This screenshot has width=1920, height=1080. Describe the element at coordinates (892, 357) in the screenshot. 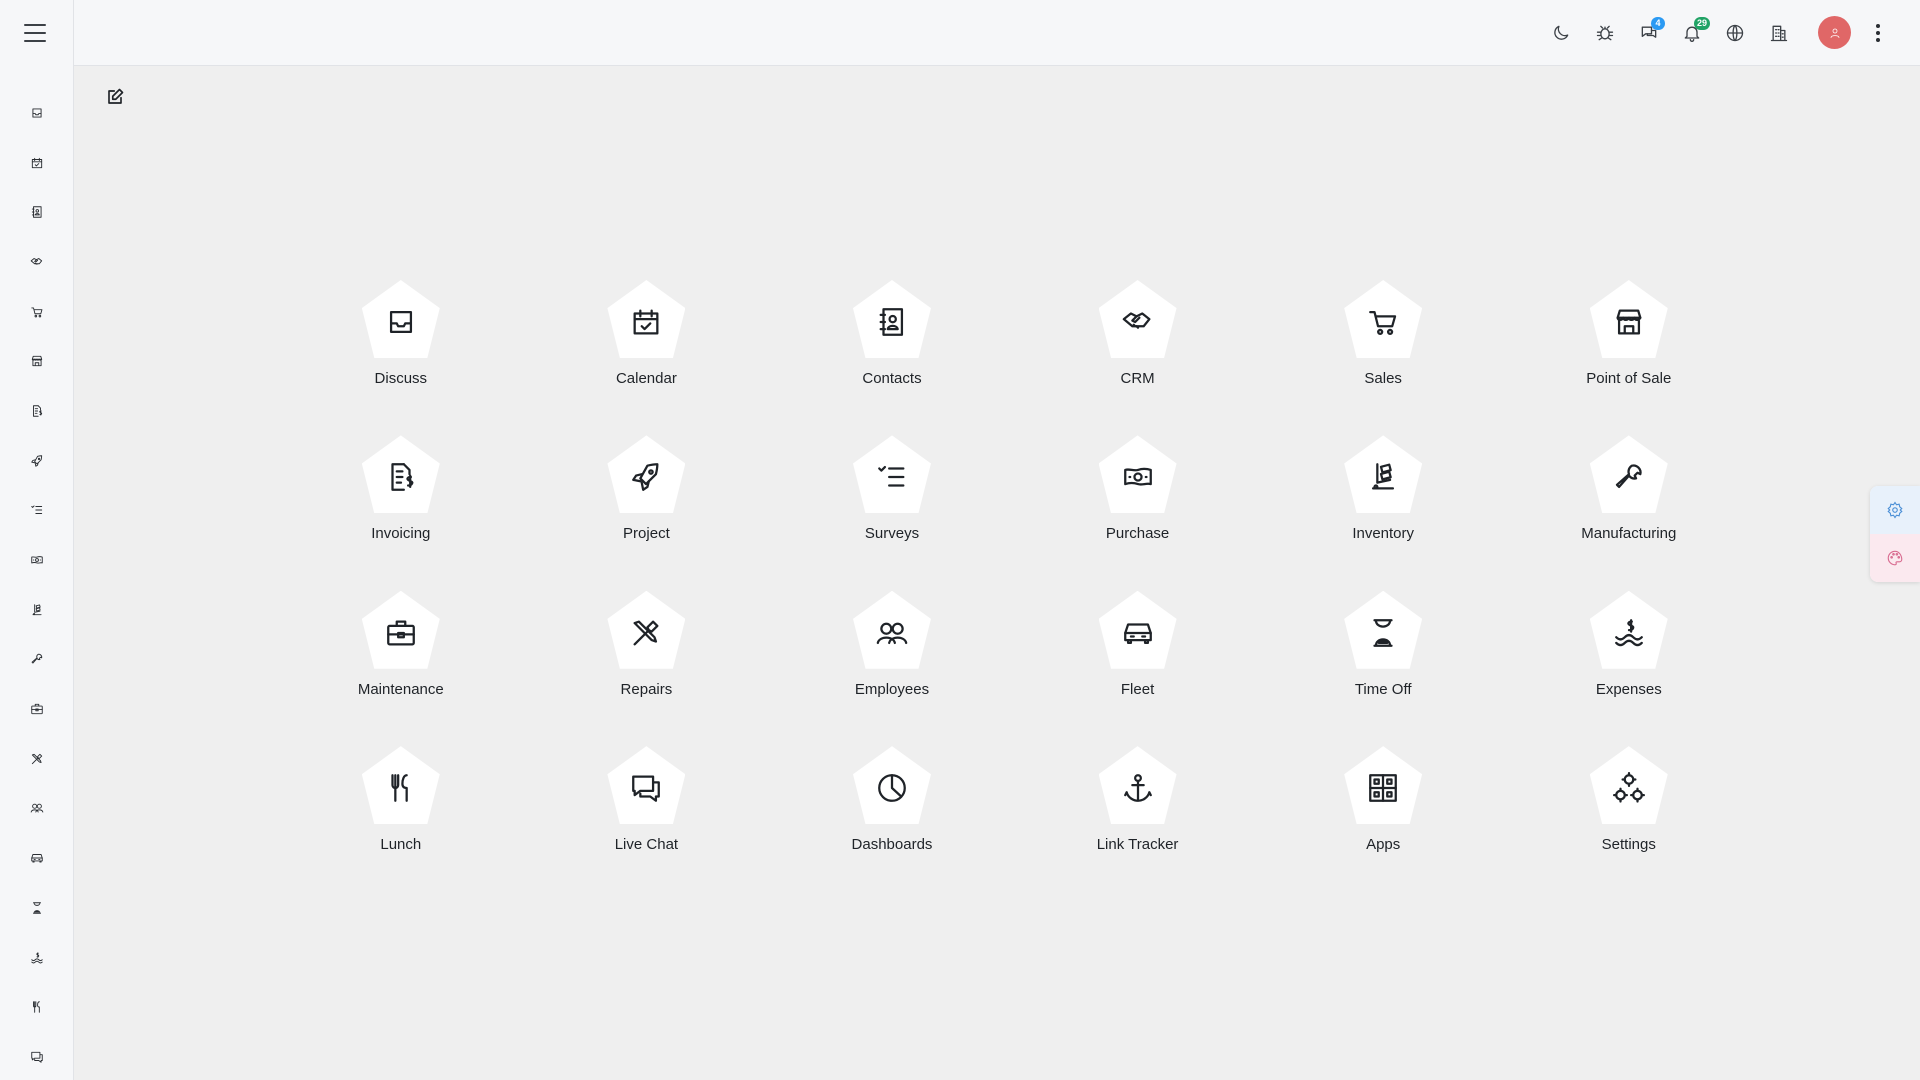

I see `app-tile-contacts: Contacts` at that location.